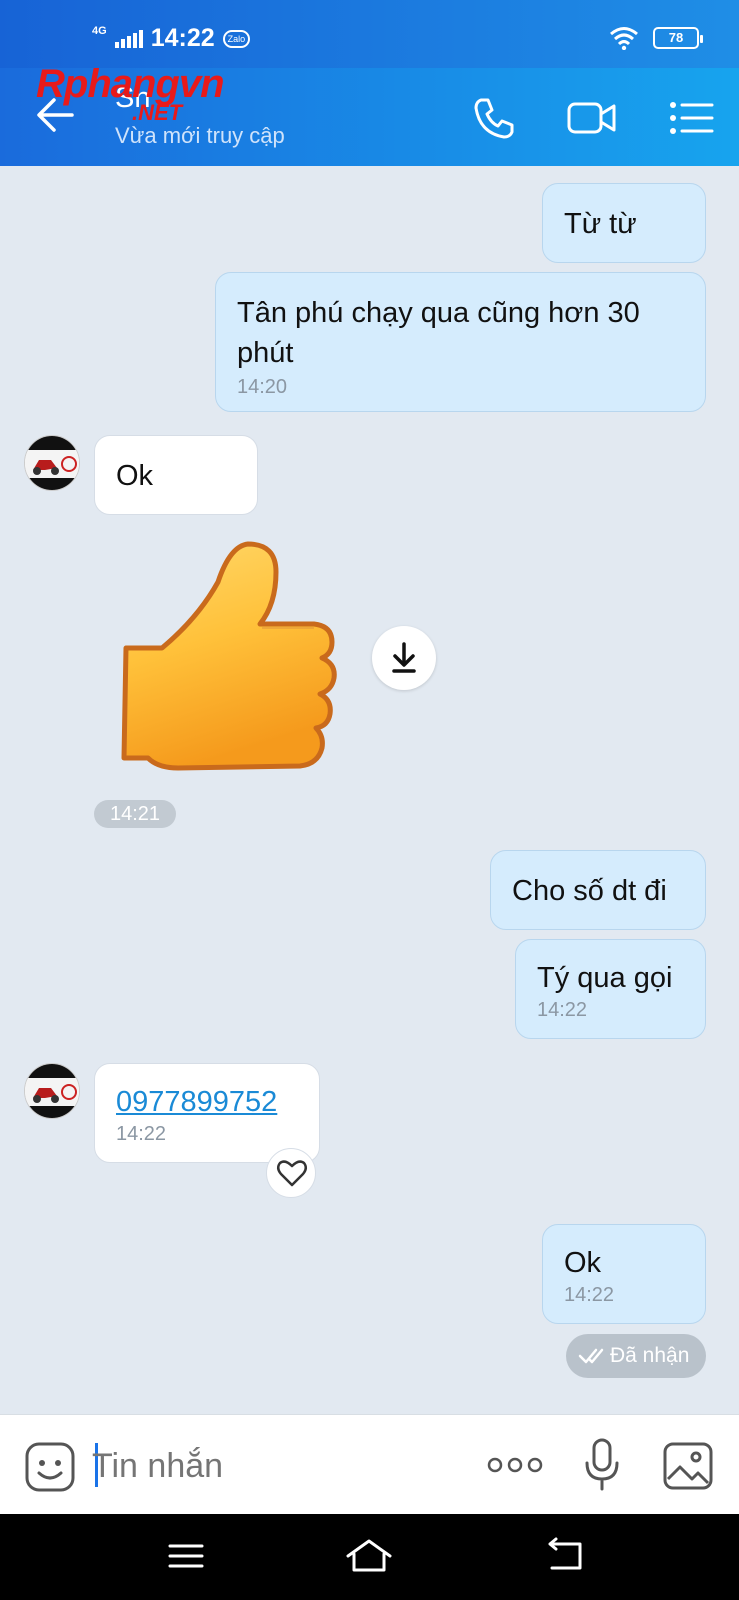 This screenshot has width=739, height=1600. I want to click on message-outgoing: Ok 14:22, so click(624, 1274).